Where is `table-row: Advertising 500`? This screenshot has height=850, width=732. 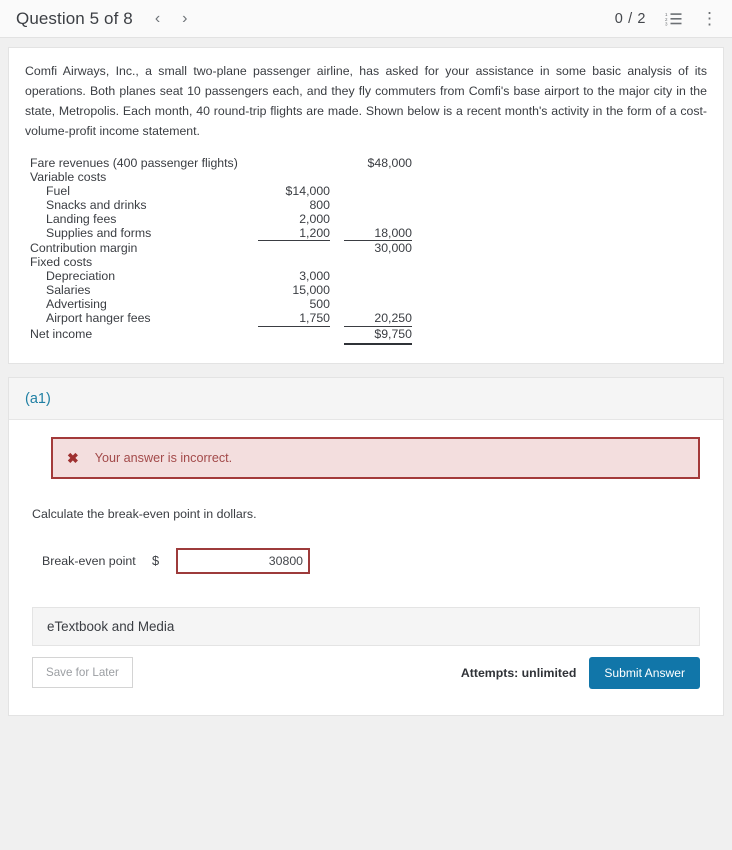 table-row: Advertising 500 is located at coordinates (221, 304).